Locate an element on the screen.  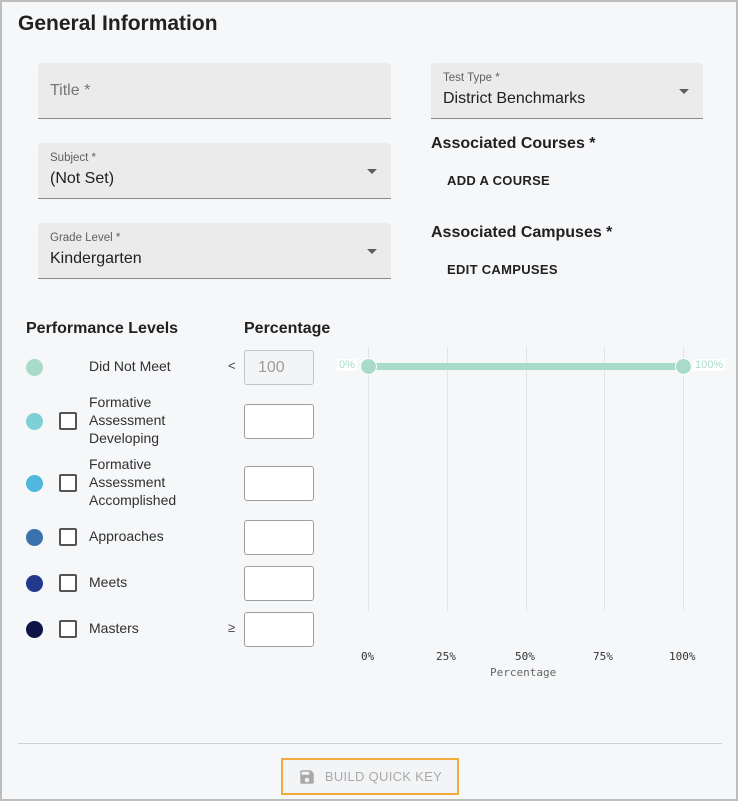
x-tick-label: 75% is located at coordinates (603, 656).